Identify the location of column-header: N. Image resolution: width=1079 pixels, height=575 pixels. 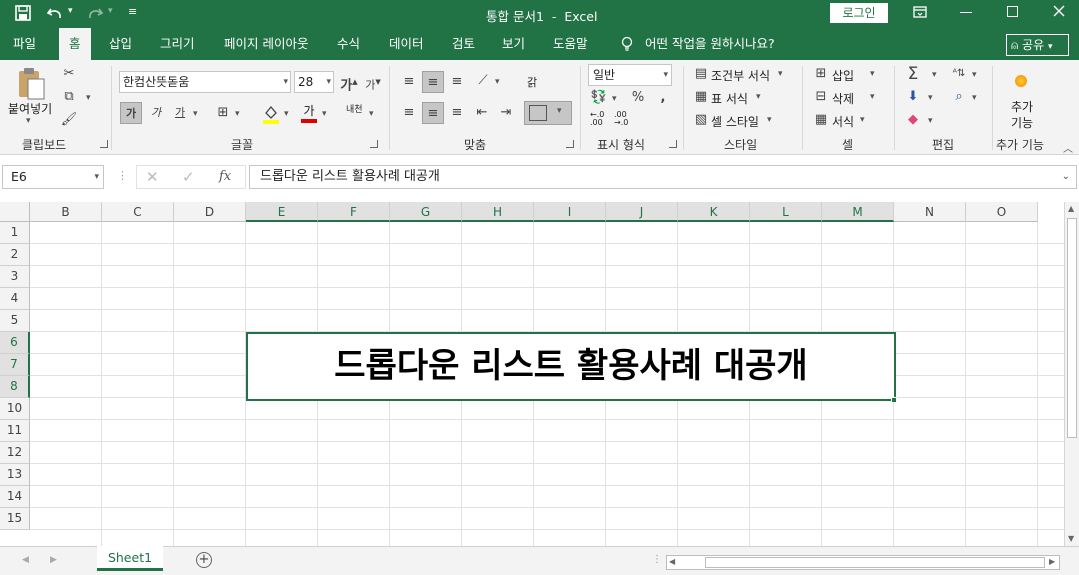
(930, 212).